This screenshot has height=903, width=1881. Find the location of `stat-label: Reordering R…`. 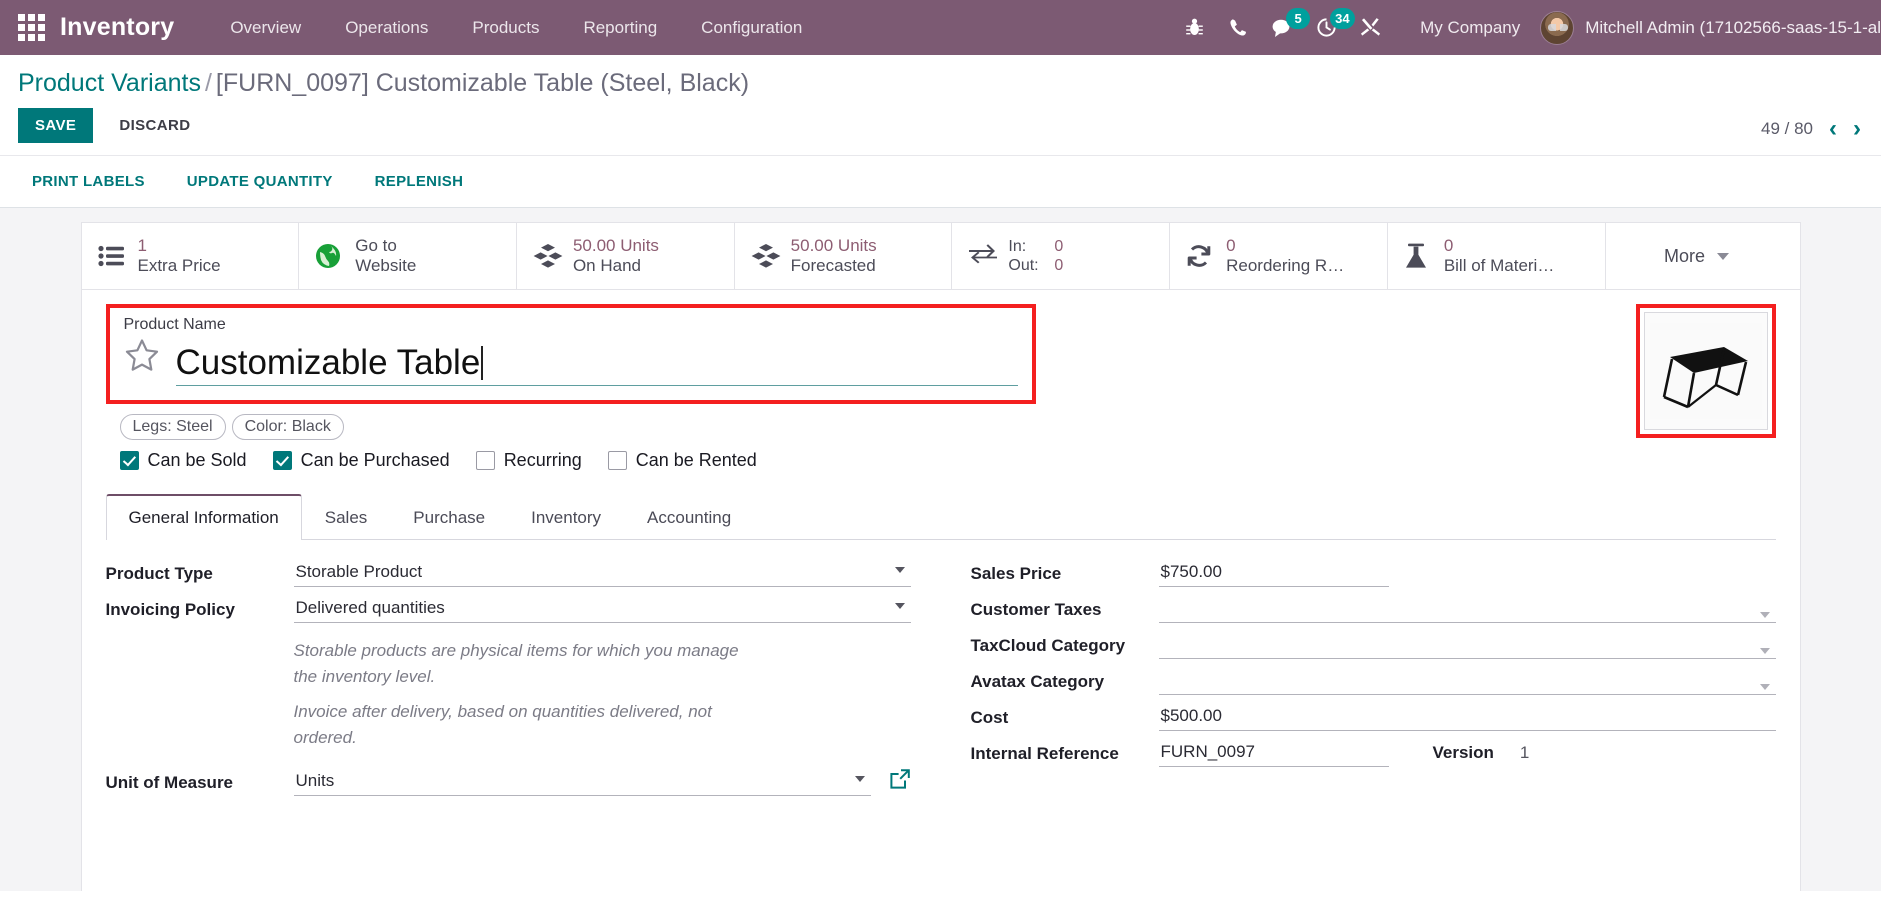

stat-label: Reordering R… is located at coordinates (1285, 266).